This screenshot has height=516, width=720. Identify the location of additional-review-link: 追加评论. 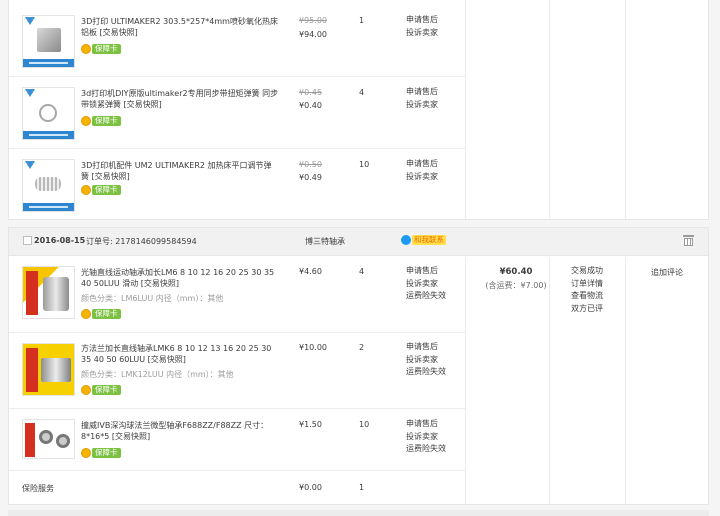
(667, 272).